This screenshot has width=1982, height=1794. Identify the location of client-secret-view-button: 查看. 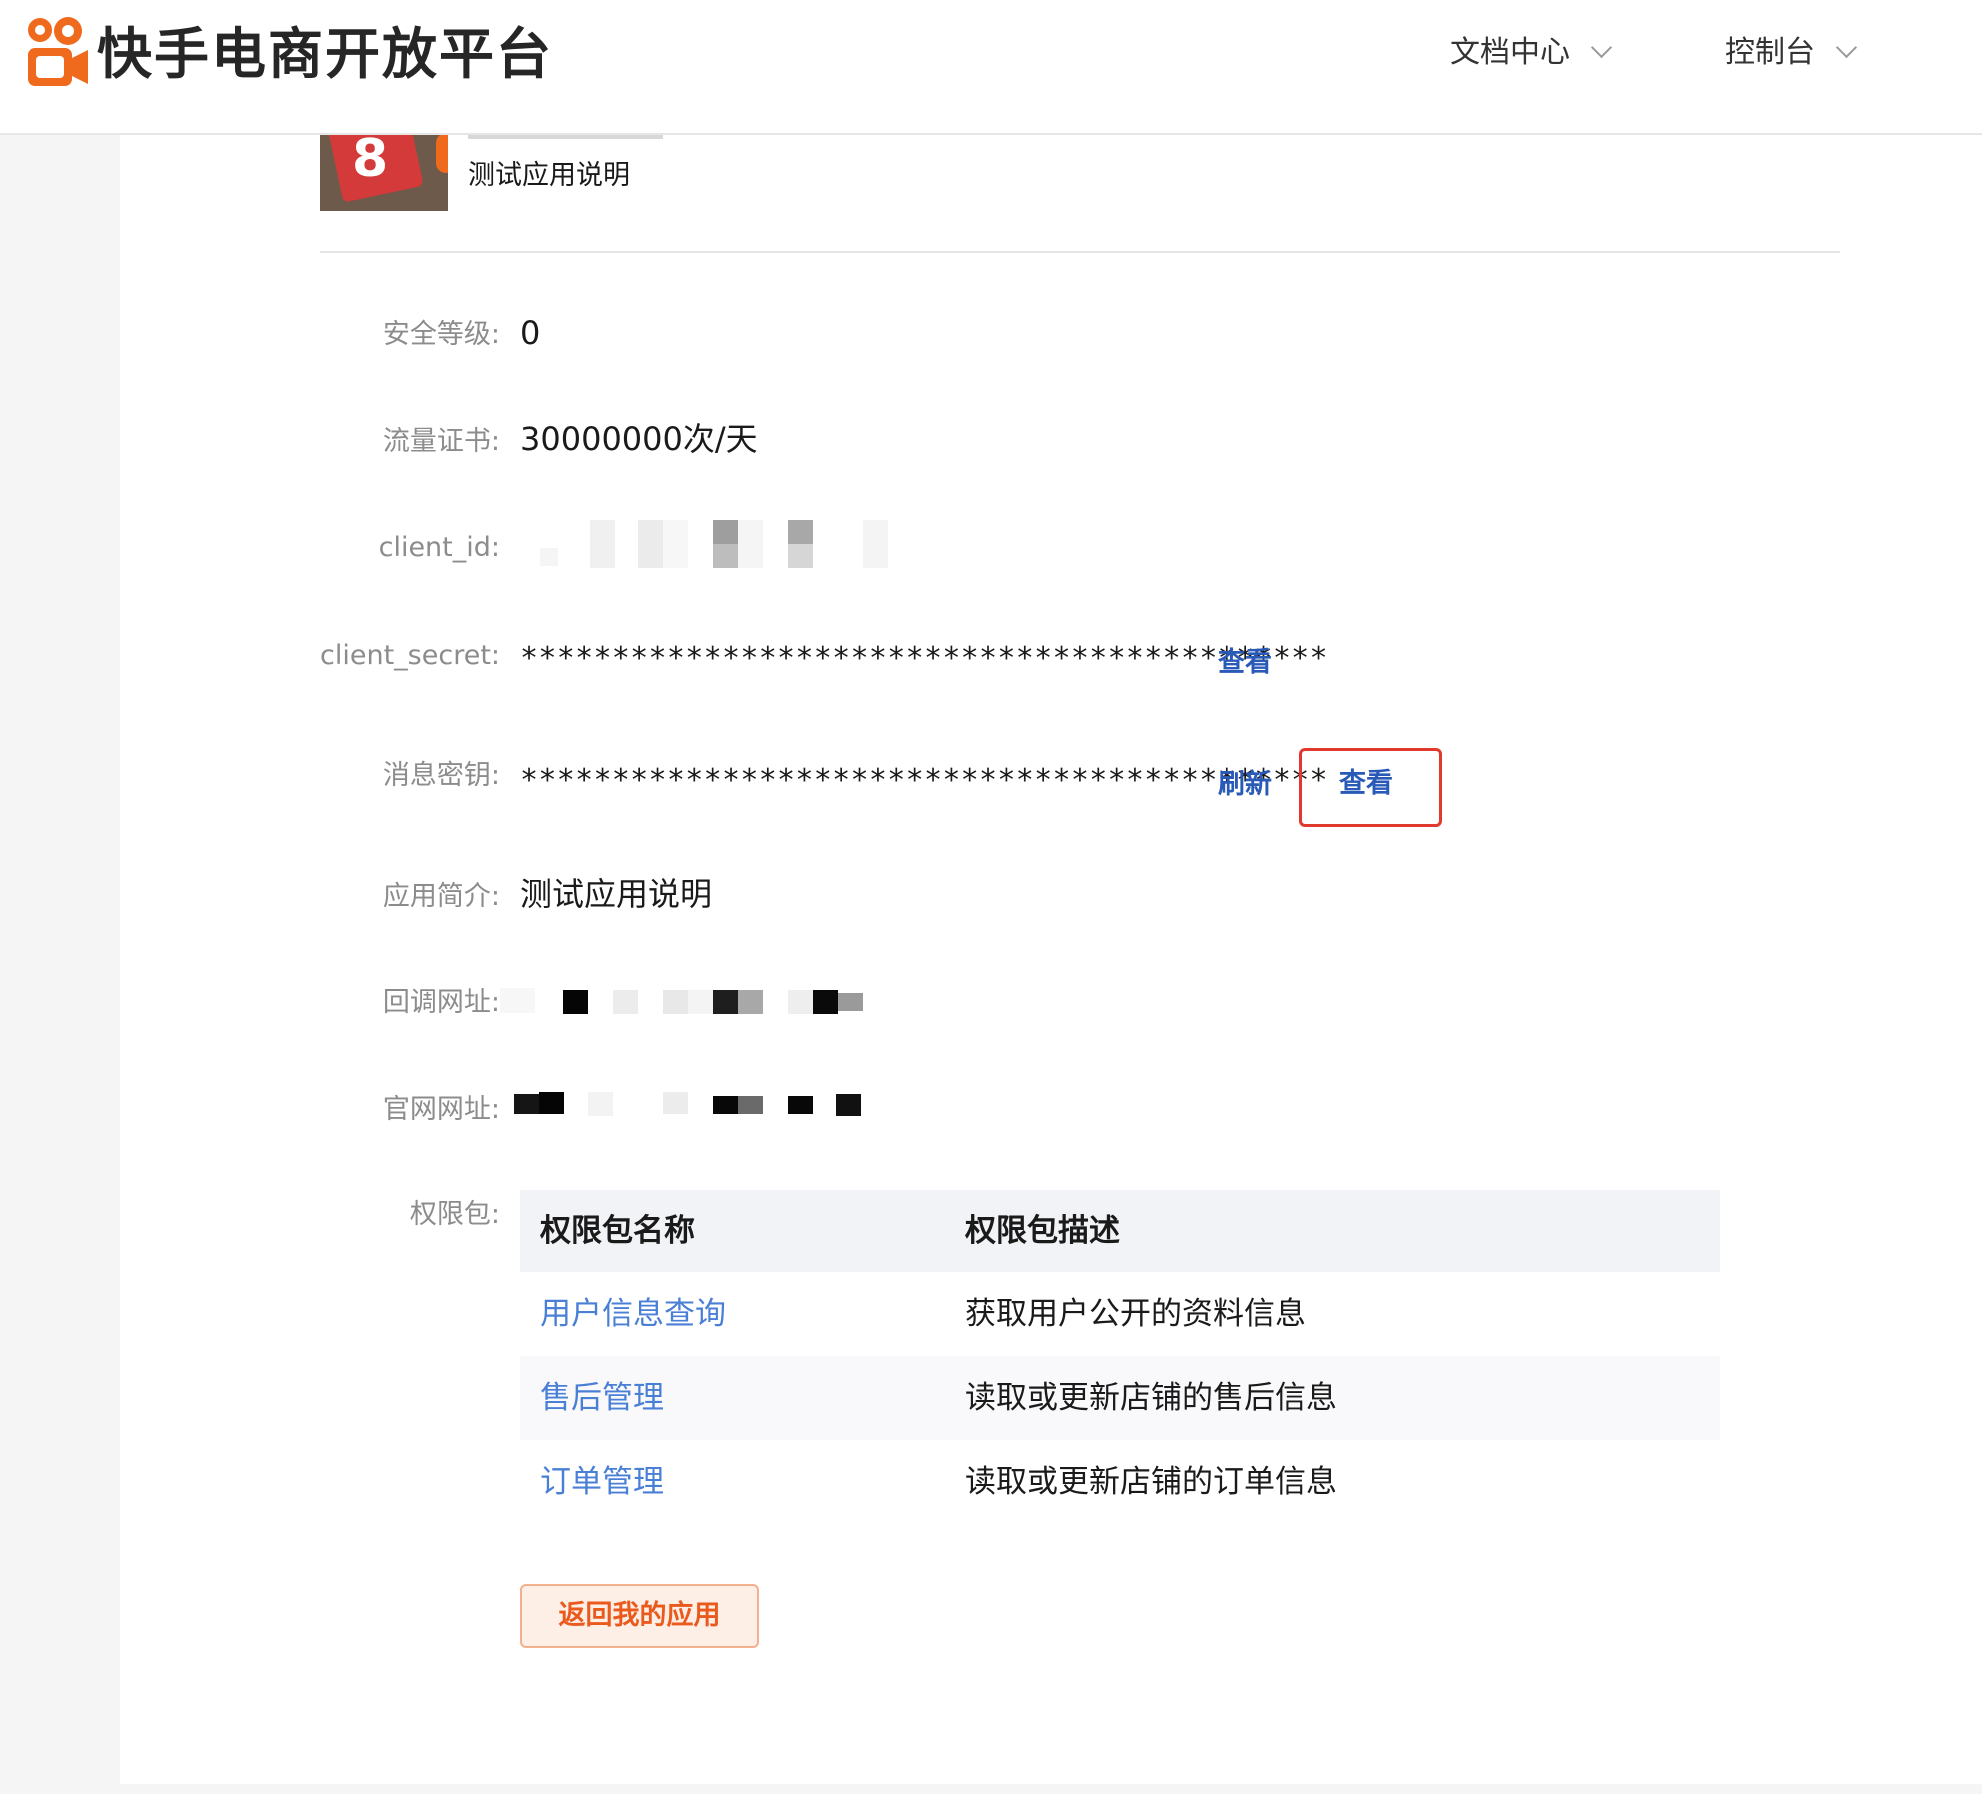
(1245, 663).